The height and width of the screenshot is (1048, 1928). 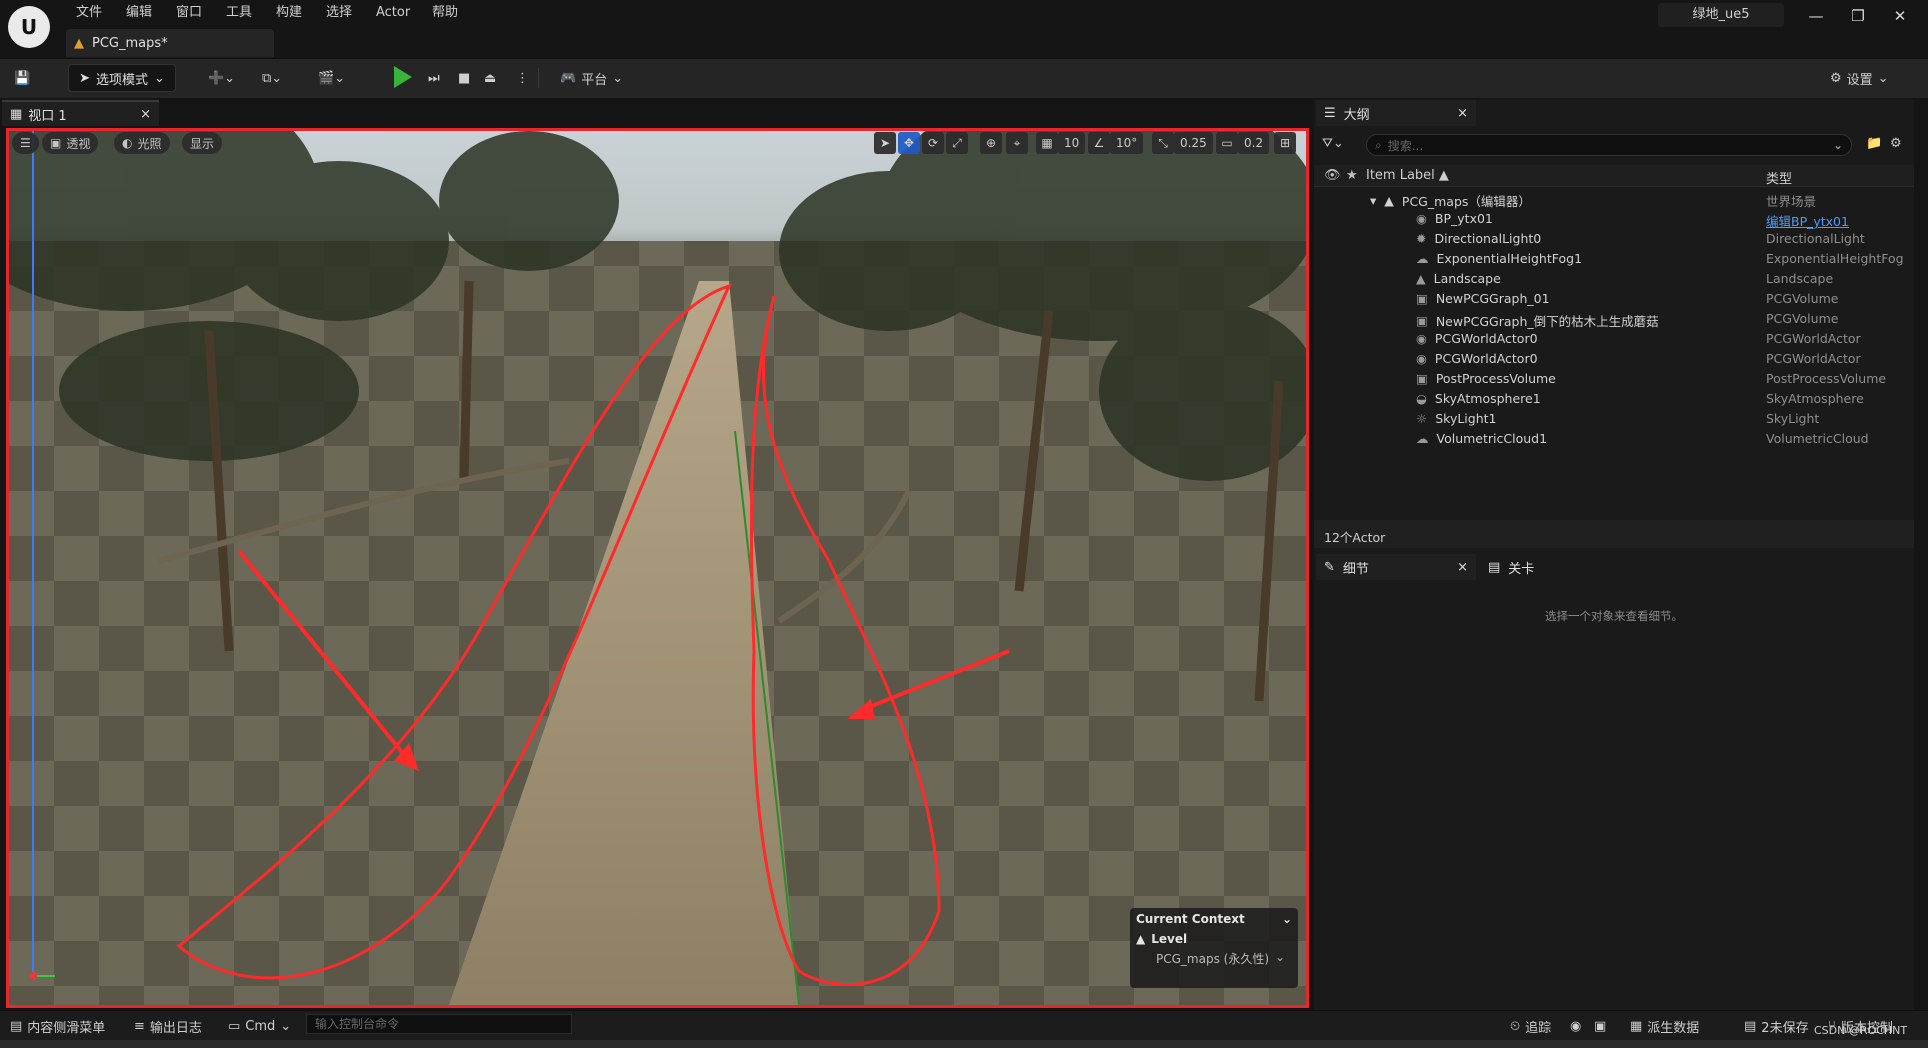 I want to click on rotation-snap-icon: ∠, so click(x=1099, y=143).